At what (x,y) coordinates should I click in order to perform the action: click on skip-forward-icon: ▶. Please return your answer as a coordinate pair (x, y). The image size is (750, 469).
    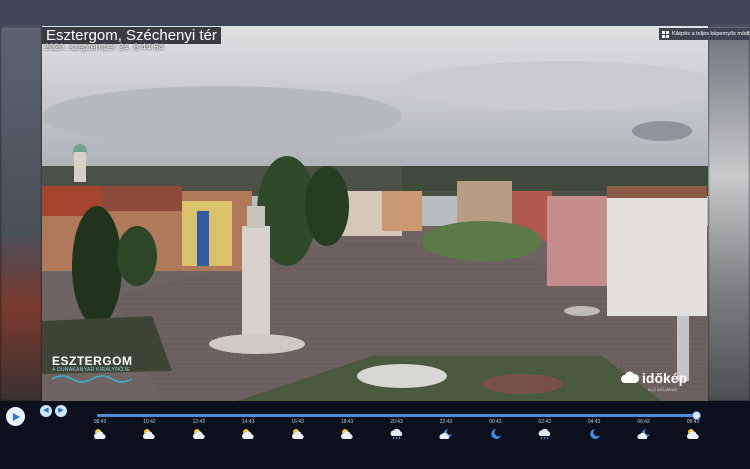
    Looking at the image, I should click on (61, 410).